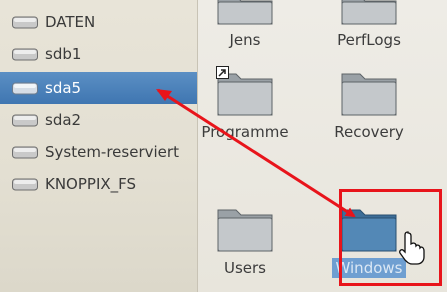 Image resolution: width=447 pixels, height=292 pixels. What do you see at coordinates (369, 132) in the screenshot?
I see `file-name: Recovery` at bounding box center [369, 132].